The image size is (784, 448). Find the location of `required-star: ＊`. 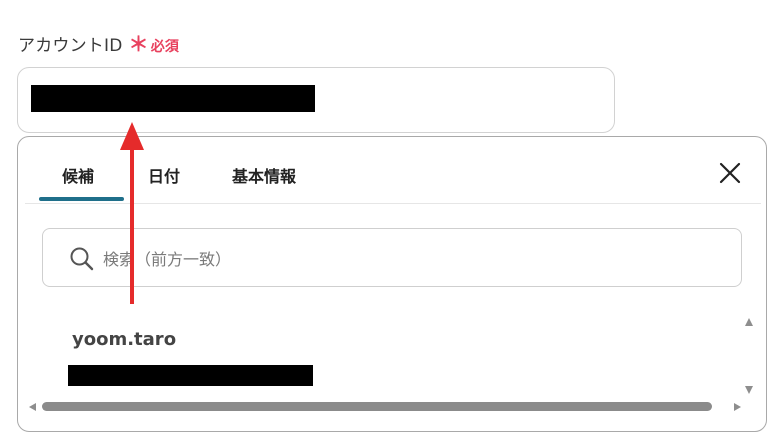

required-star: ＊ is located at coordinates (138, 44).